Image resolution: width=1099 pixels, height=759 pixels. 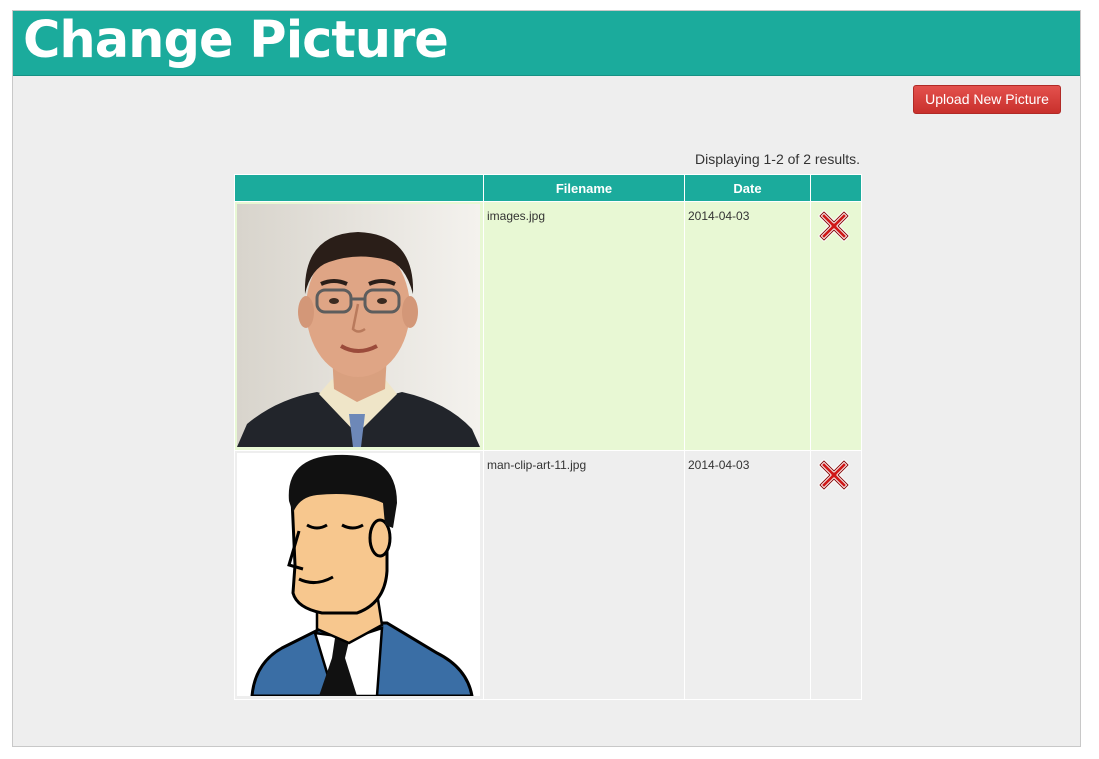 I want to click on page-header: Change Picture, so click(x=546, y=43).